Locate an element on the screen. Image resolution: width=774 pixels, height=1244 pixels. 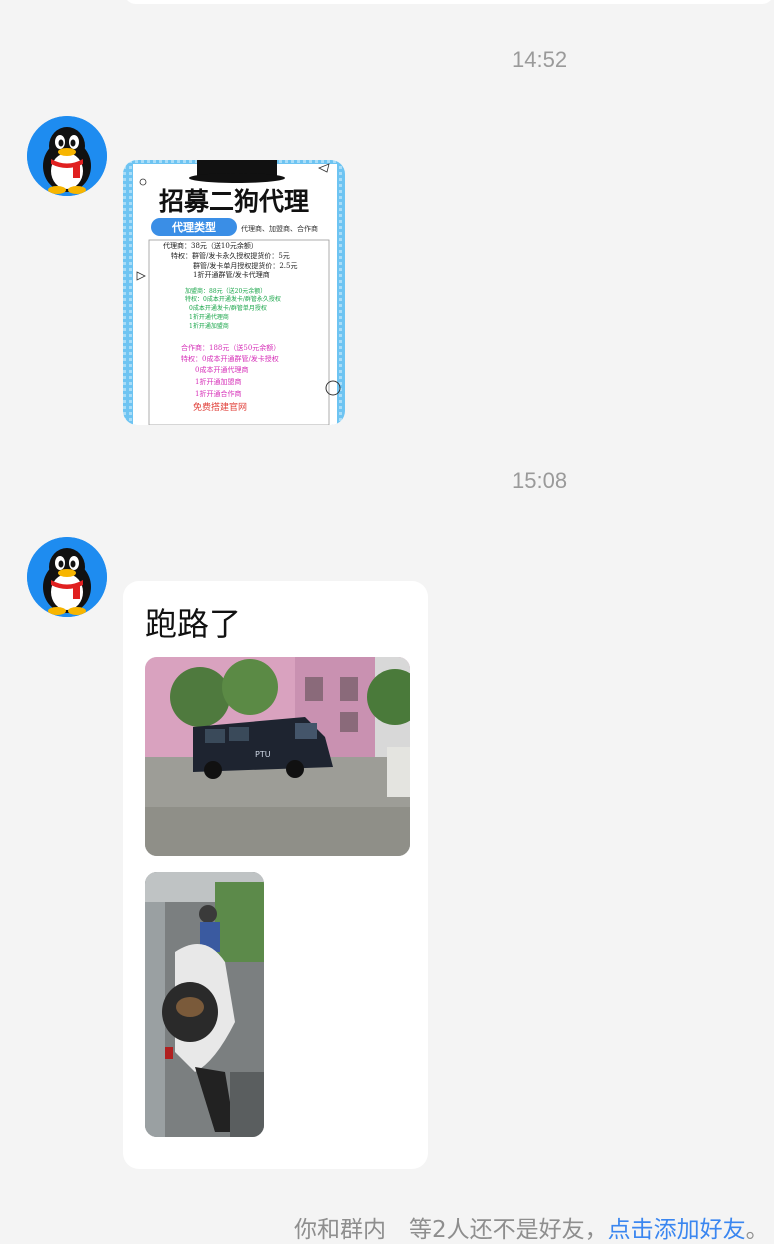
notice-text: 你和群内 等2人还不是好友， is located at coordinates (451, 1230).